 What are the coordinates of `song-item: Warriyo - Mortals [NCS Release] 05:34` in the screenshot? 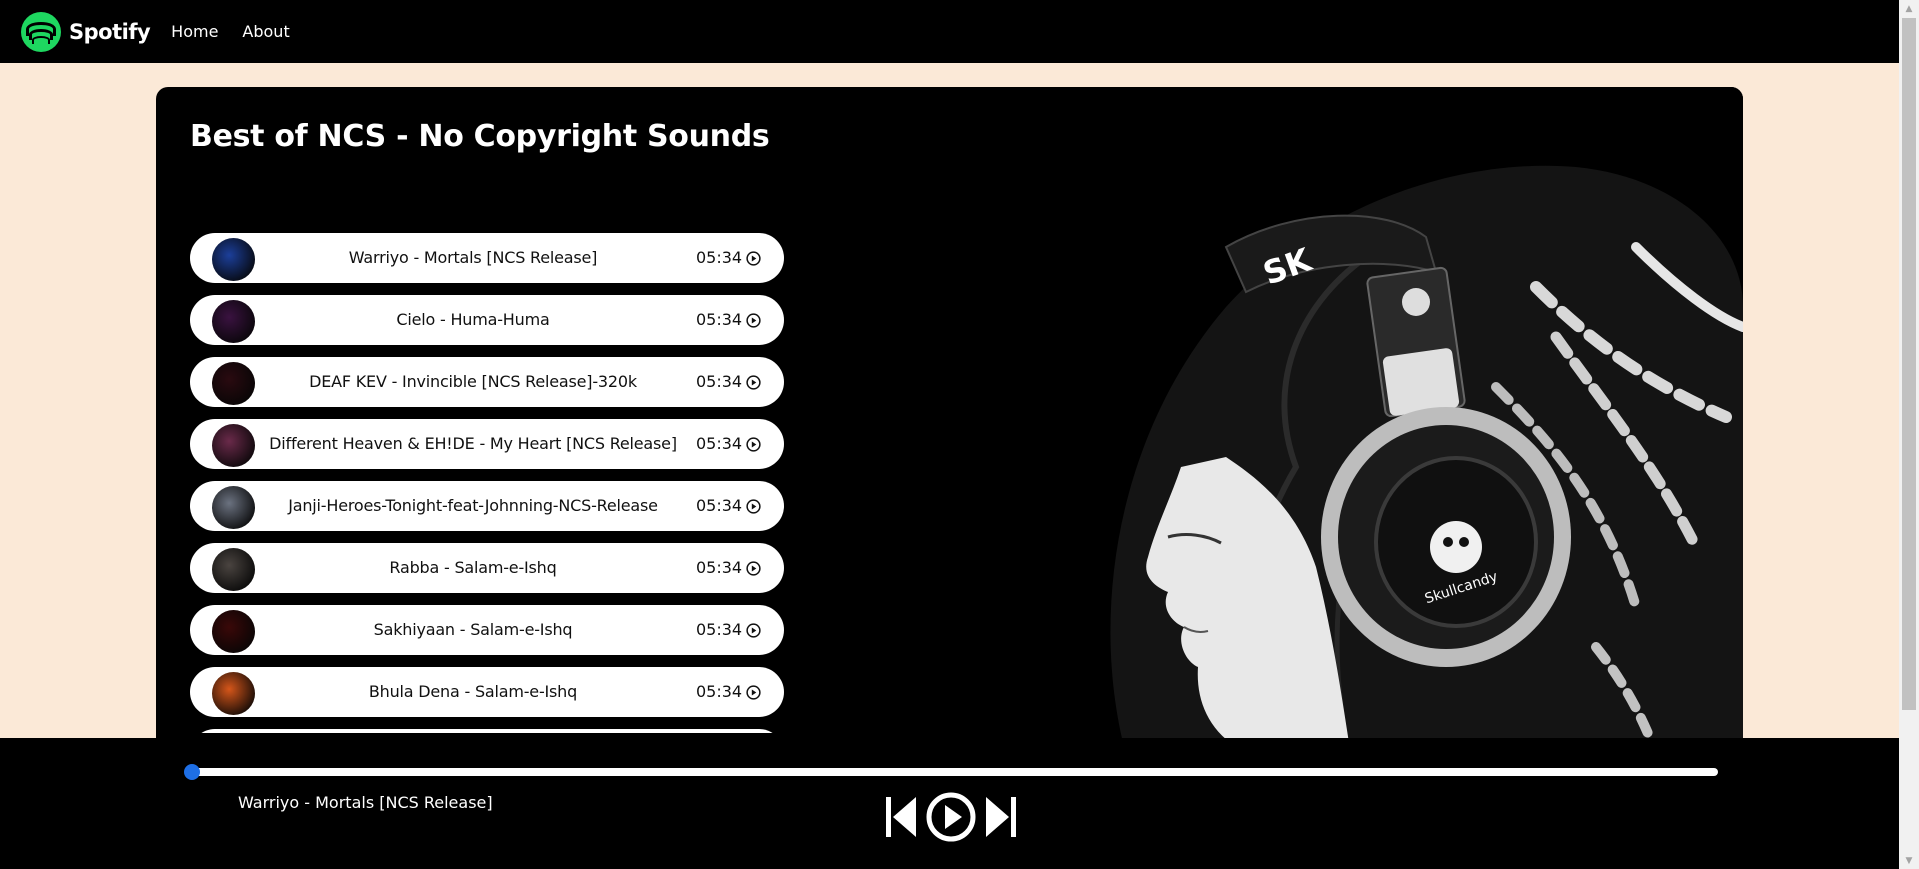 It's located at (487, 258).